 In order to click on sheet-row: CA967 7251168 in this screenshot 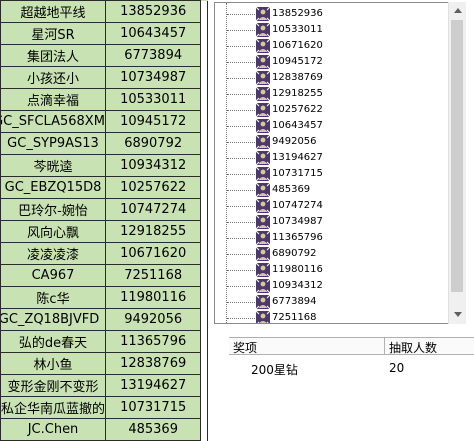, I will do `click(104, 275)`.